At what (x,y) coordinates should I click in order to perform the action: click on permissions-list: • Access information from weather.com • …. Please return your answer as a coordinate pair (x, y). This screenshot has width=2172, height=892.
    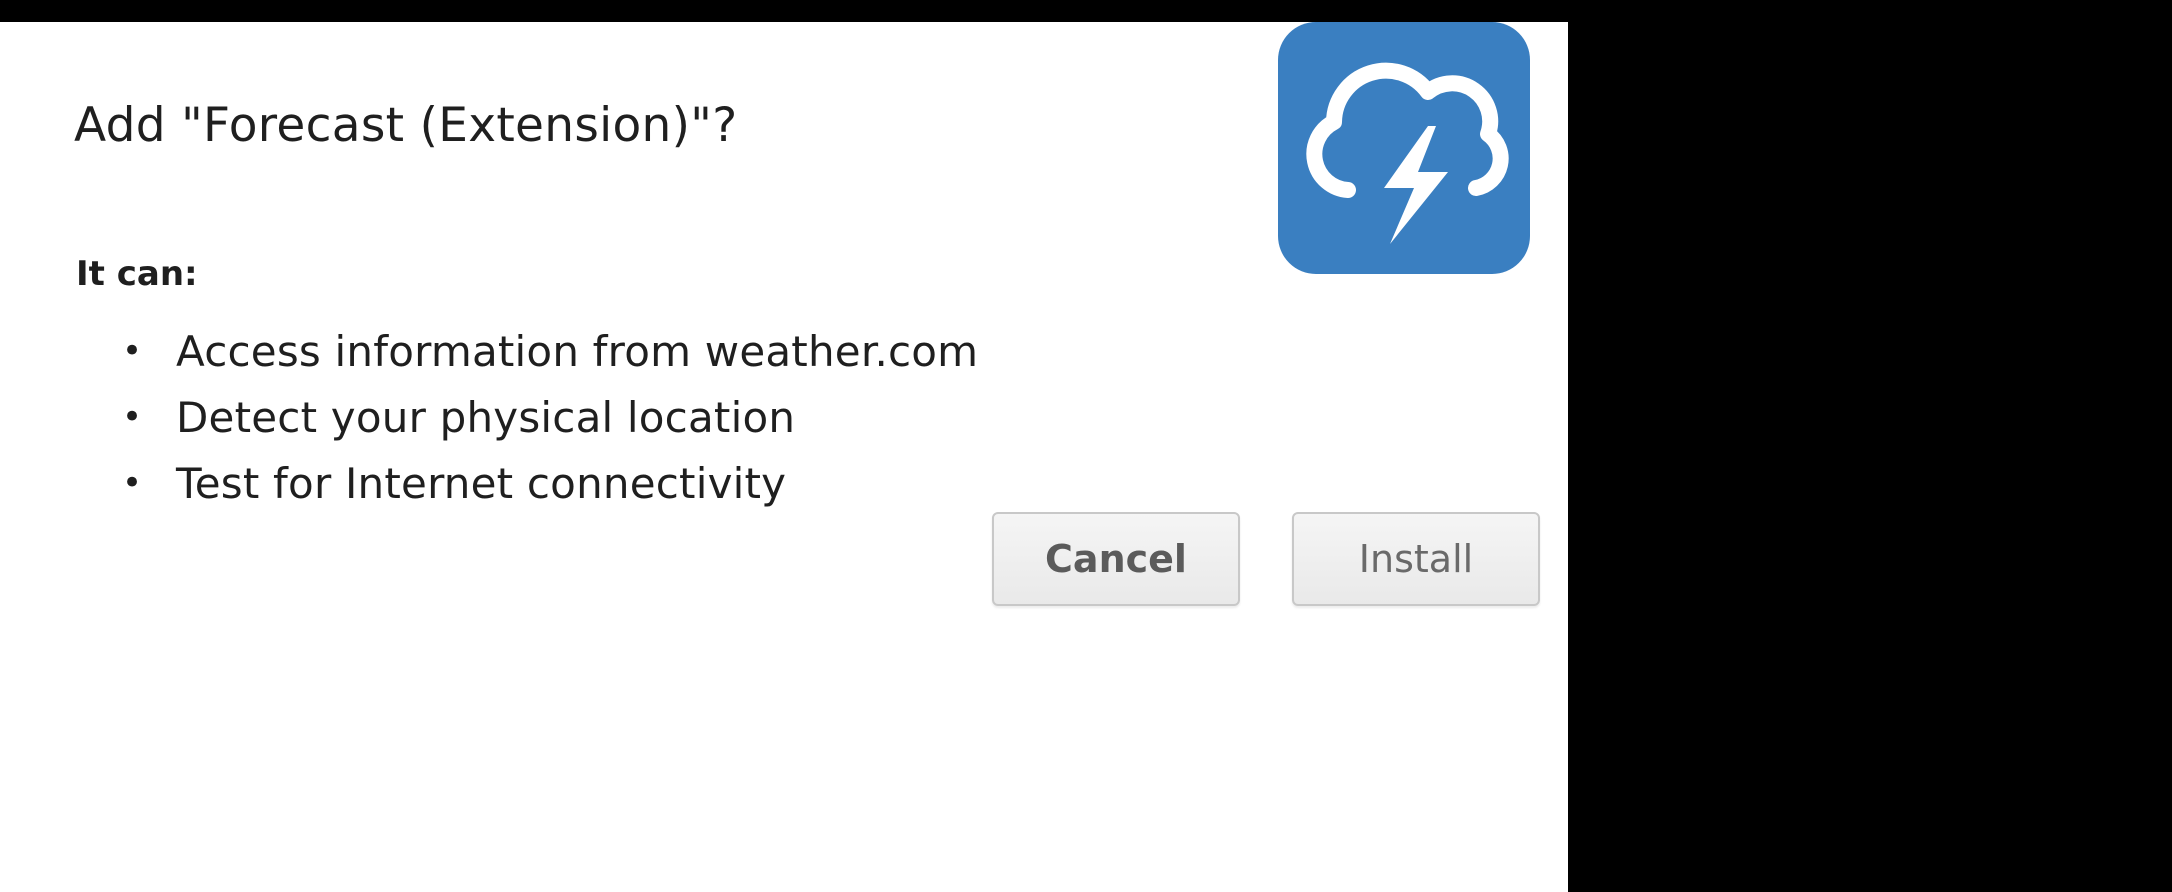
    Looking at the image, I should click on (548, 417).